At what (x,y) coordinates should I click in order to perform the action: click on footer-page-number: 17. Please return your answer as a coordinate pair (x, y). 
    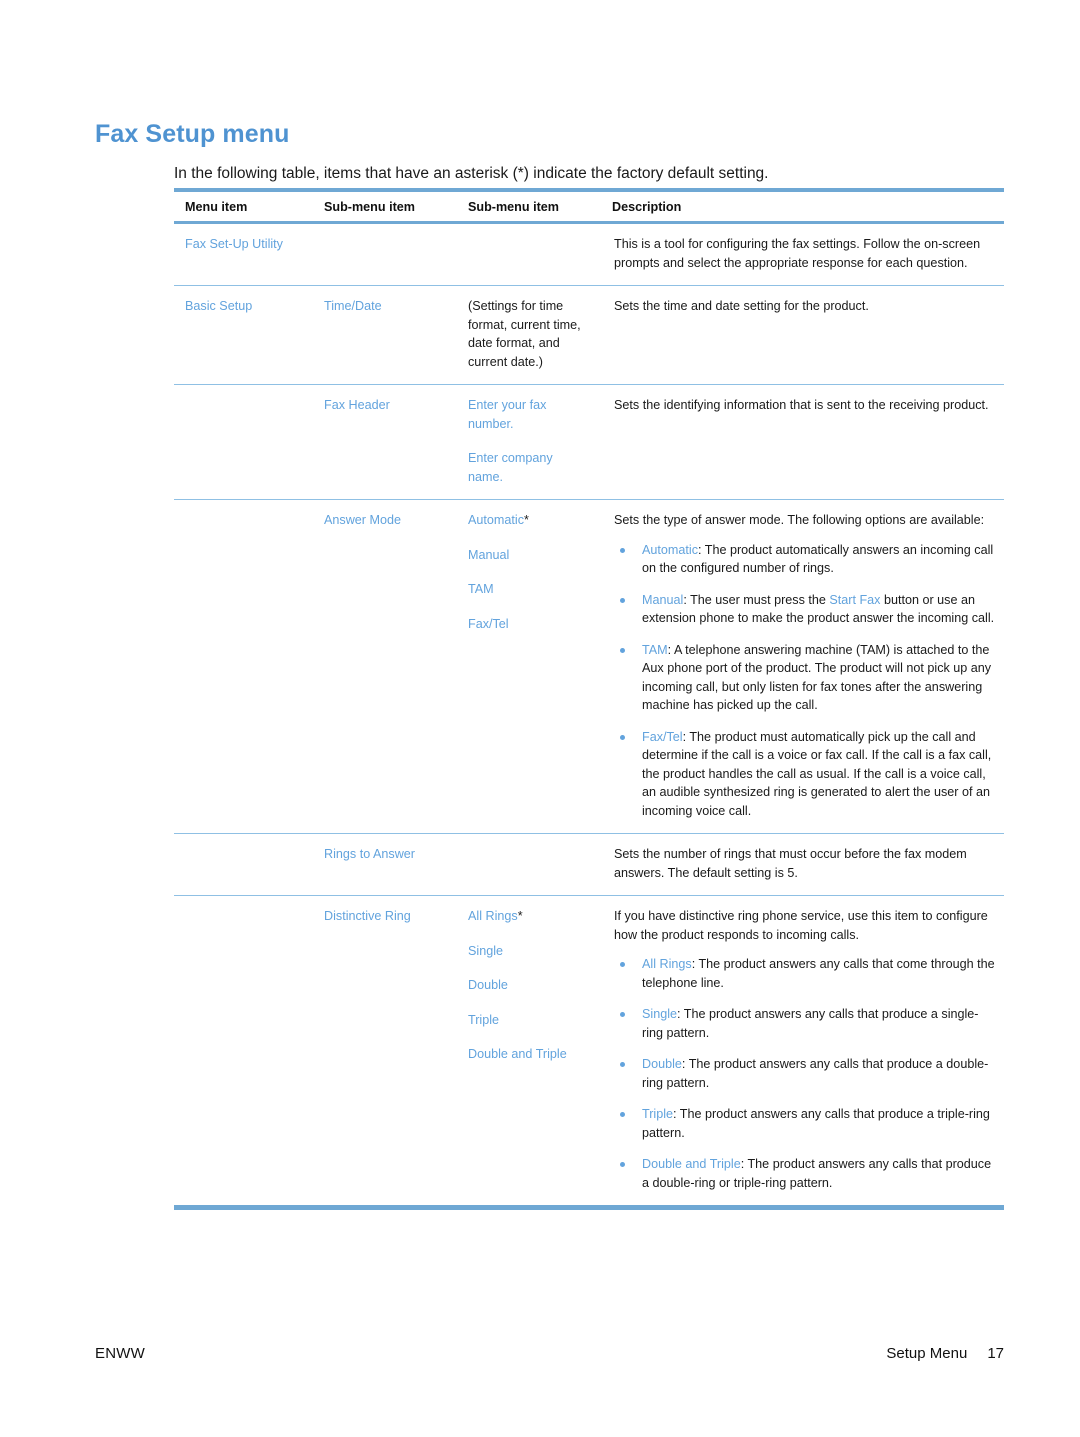
    Looking at the image, I should click on (995, 1353).